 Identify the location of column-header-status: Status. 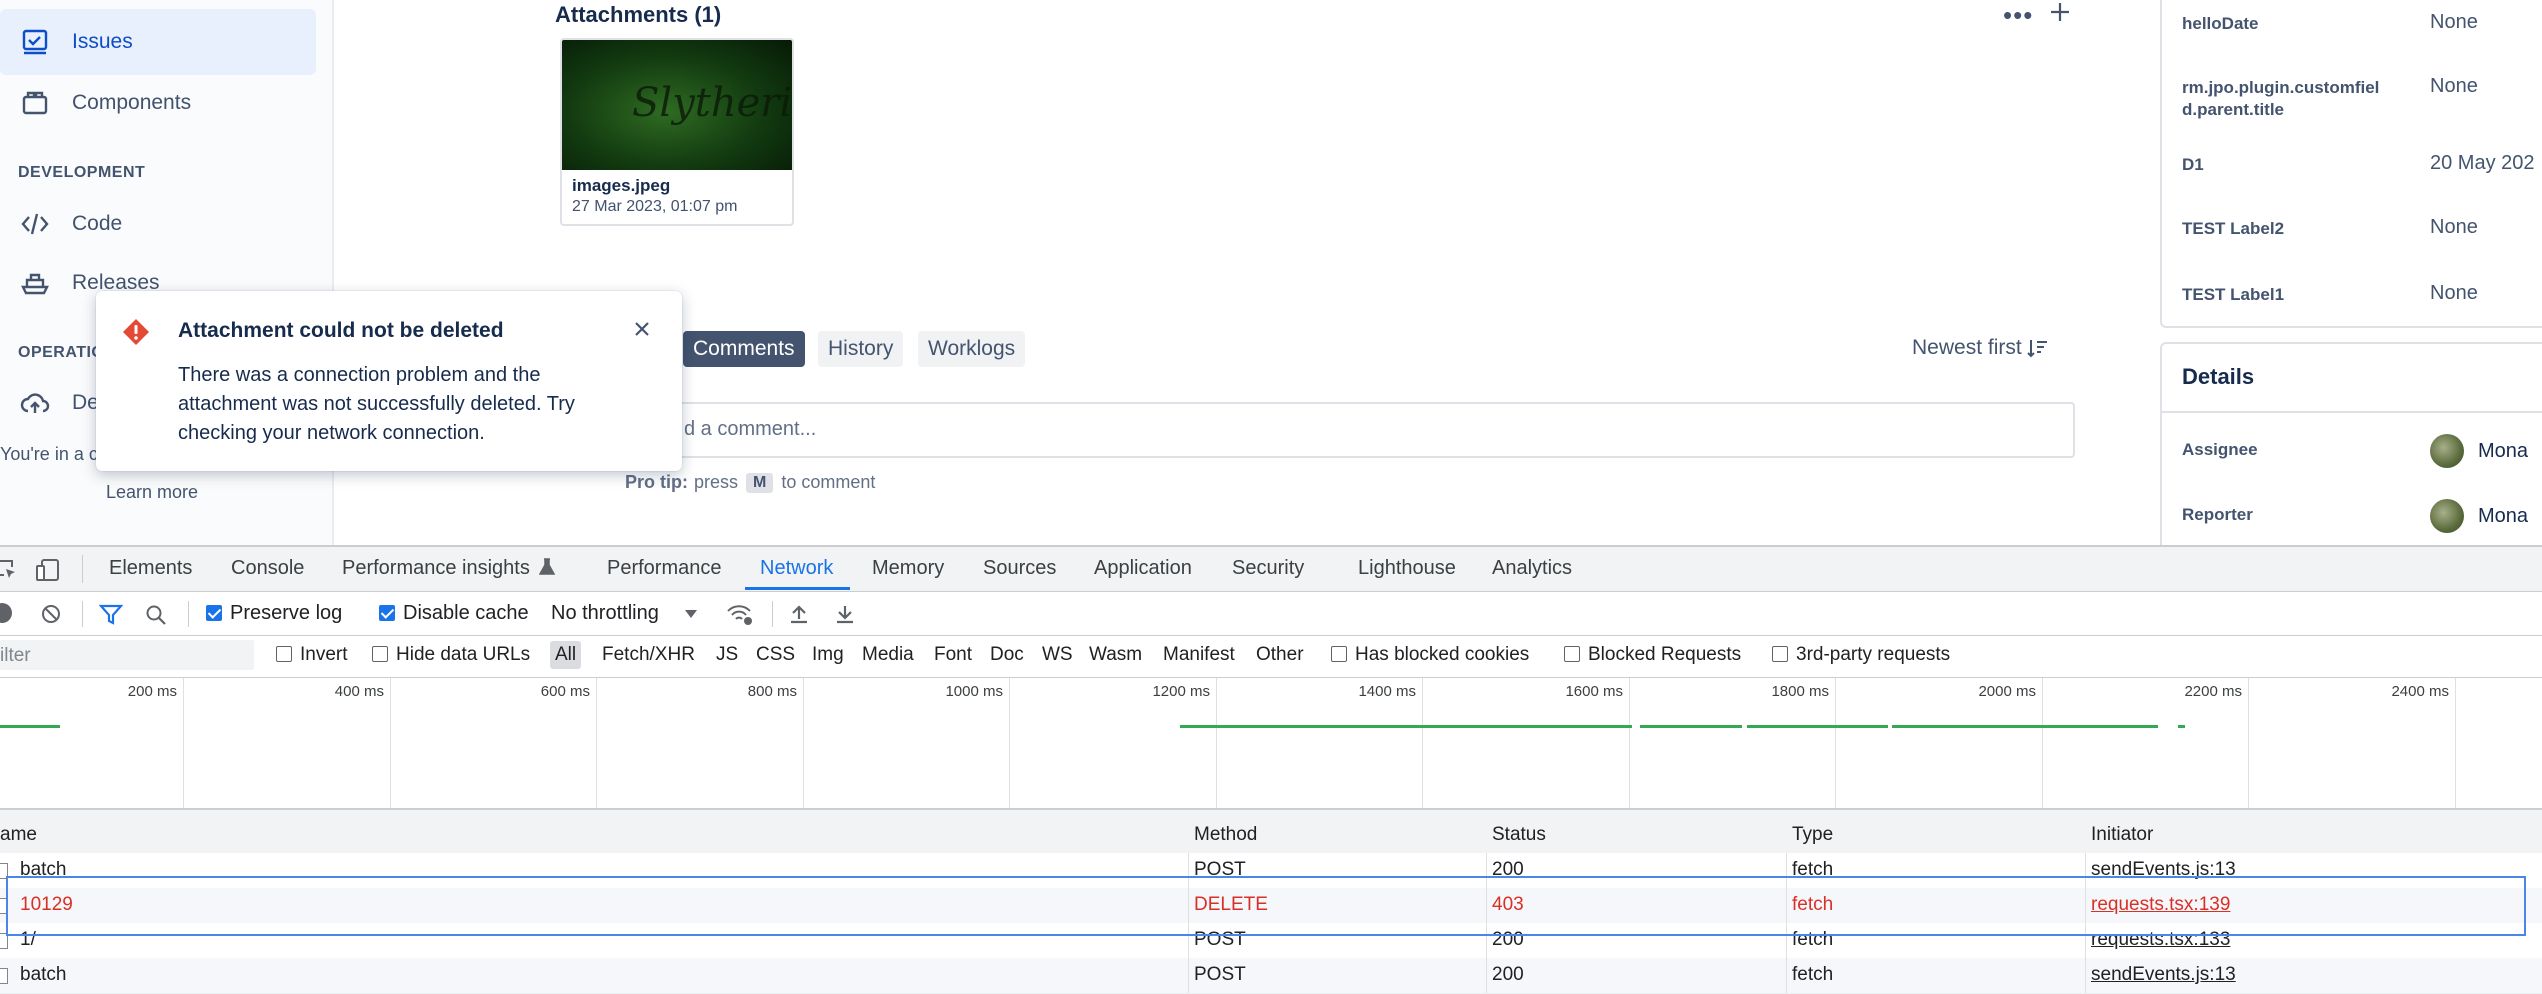
(1519, 835).